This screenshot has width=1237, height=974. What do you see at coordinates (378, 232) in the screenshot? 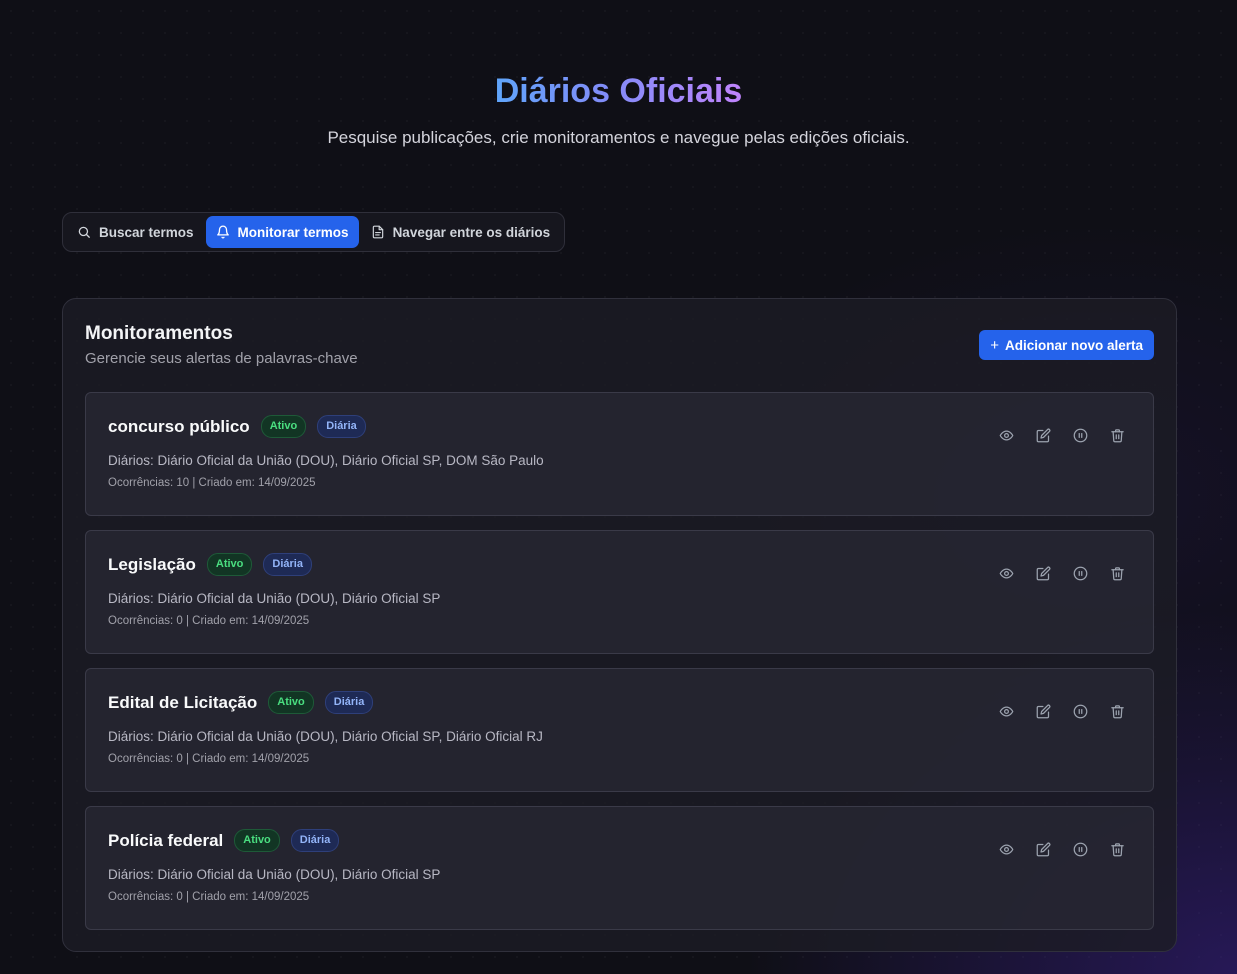
I see `file-text-icon` at bounding box center [378, 232].